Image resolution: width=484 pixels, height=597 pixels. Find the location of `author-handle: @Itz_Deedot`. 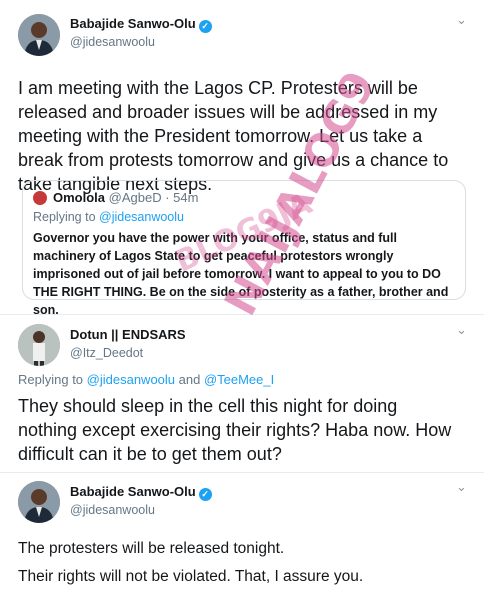

author-handle: @Itz_Deedot is located at coordinates (106, 353).